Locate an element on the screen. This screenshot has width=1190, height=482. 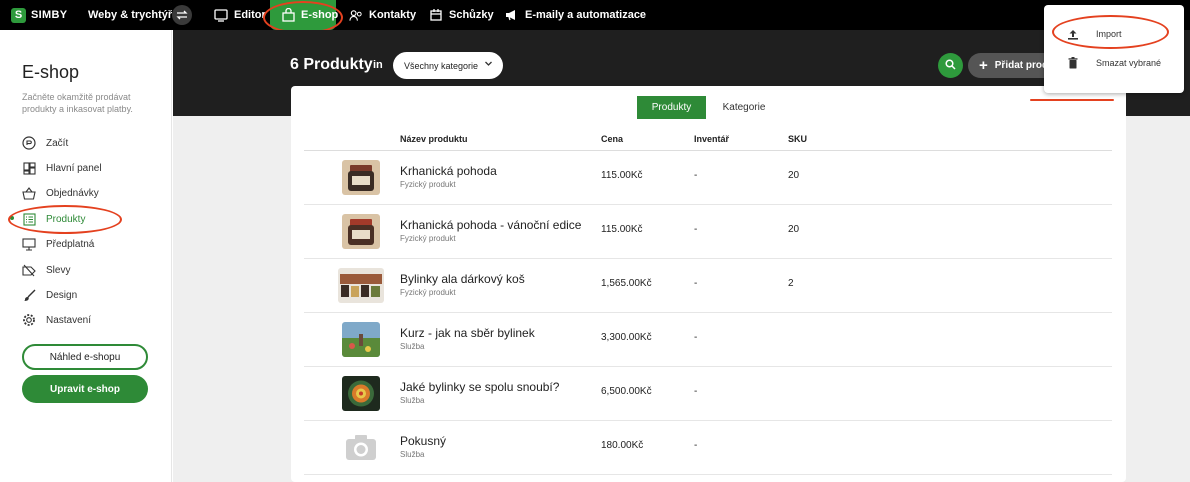
search-icon is located at coordinates (950, 66).